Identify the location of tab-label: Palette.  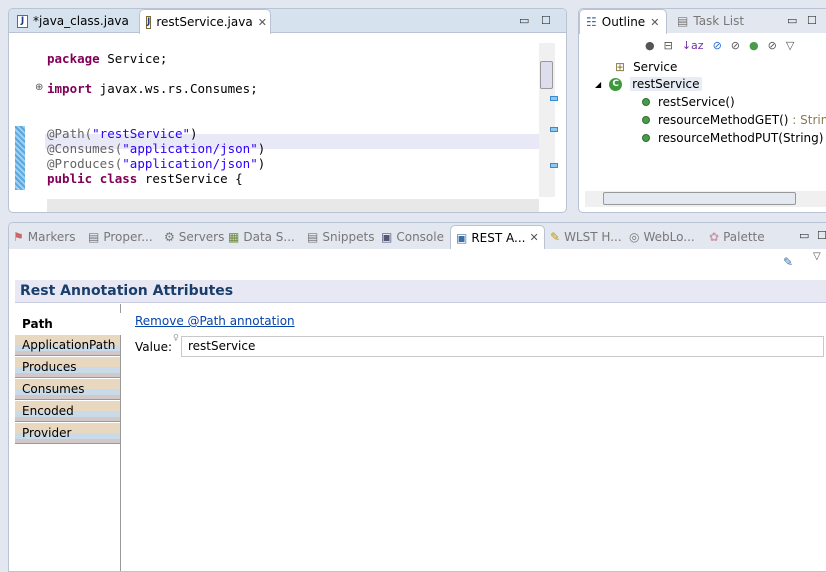
(744, 237).